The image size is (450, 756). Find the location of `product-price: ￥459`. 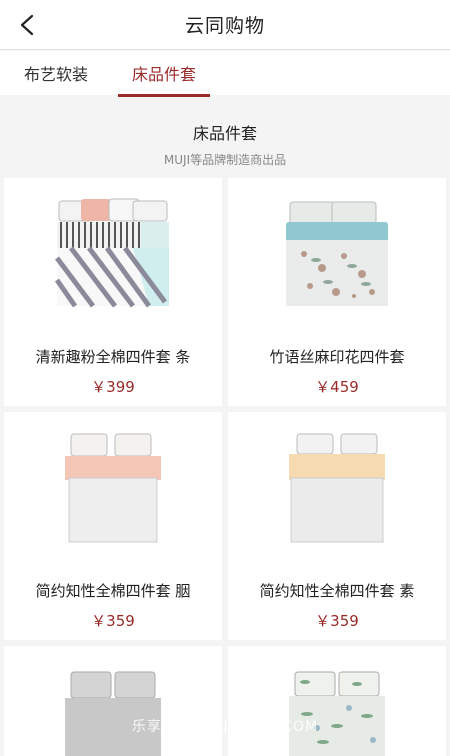

product-price: ￥459 is located at coordinates (337, 387).